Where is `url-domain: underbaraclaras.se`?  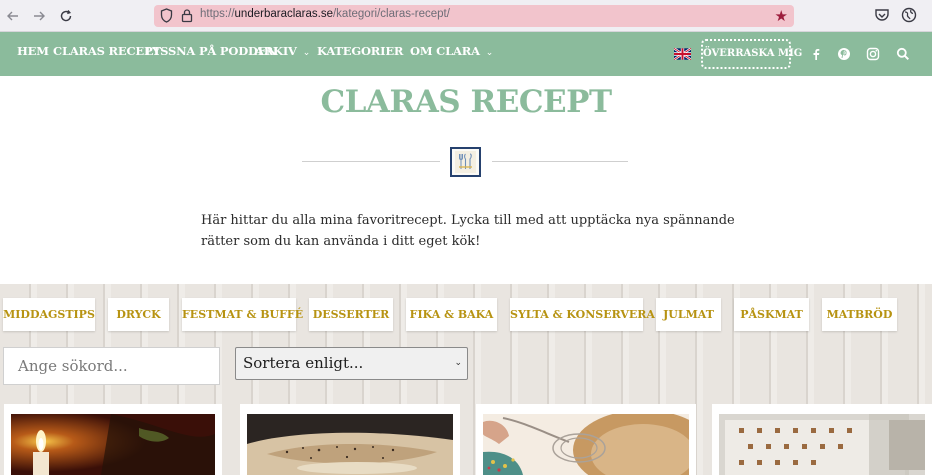
url-domain: underbaraclaras.se is located at coordinates (283, 14).